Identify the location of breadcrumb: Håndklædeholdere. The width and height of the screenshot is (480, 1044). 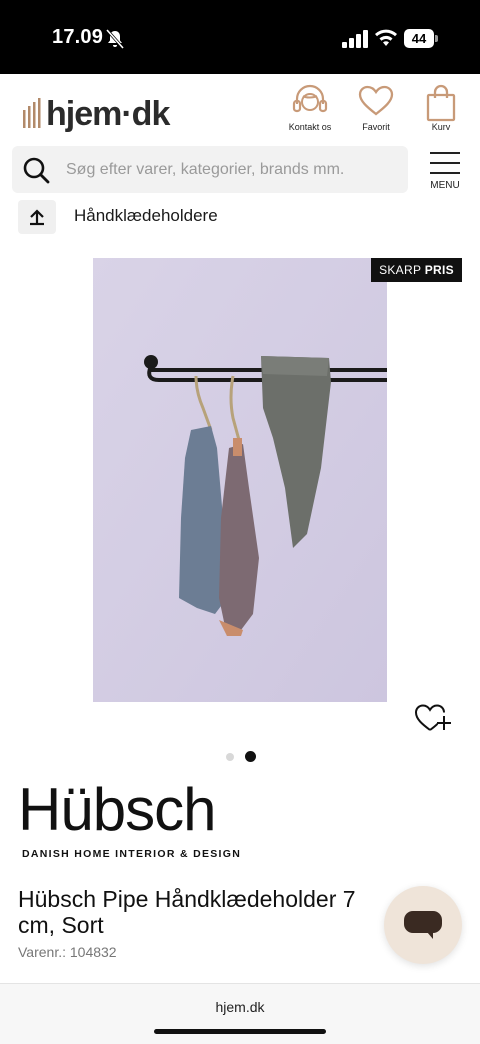
(240, 220).